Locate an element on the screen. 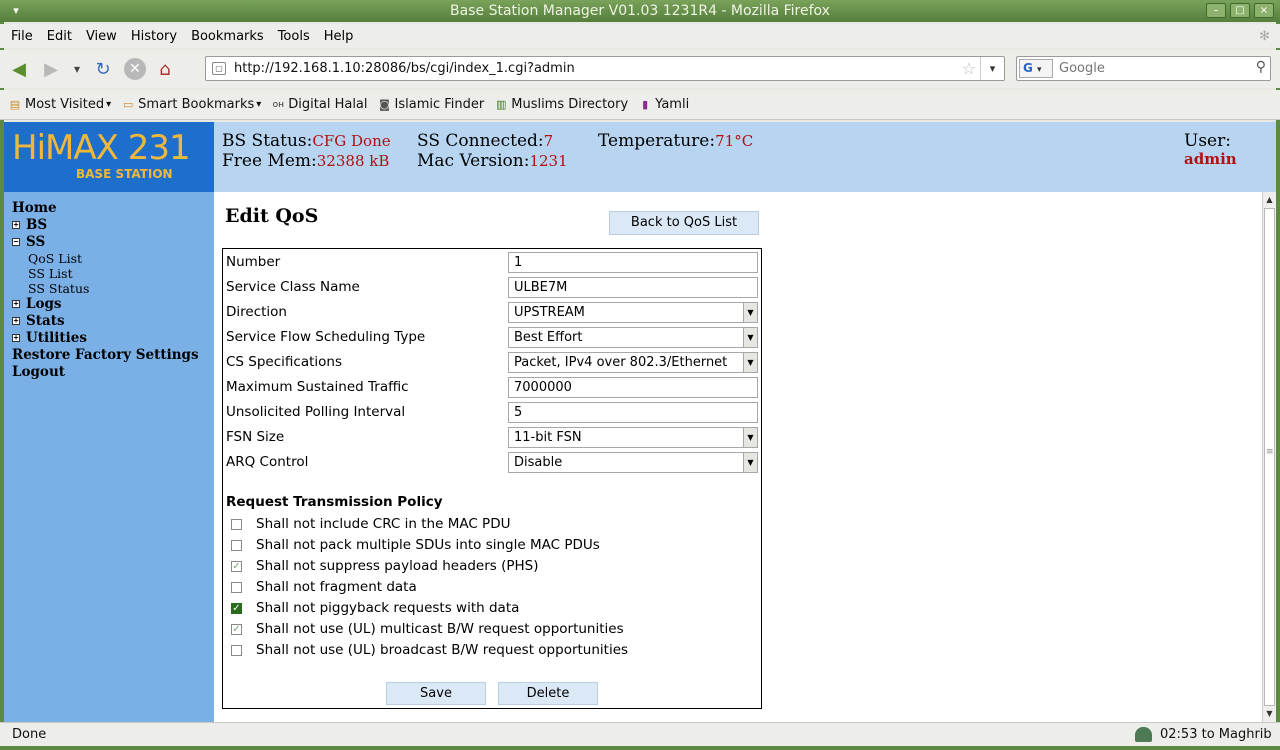 The width and height of the screenshot is (1280, 750). sidebar-item-label: SS is located at coordinates (36, 242).